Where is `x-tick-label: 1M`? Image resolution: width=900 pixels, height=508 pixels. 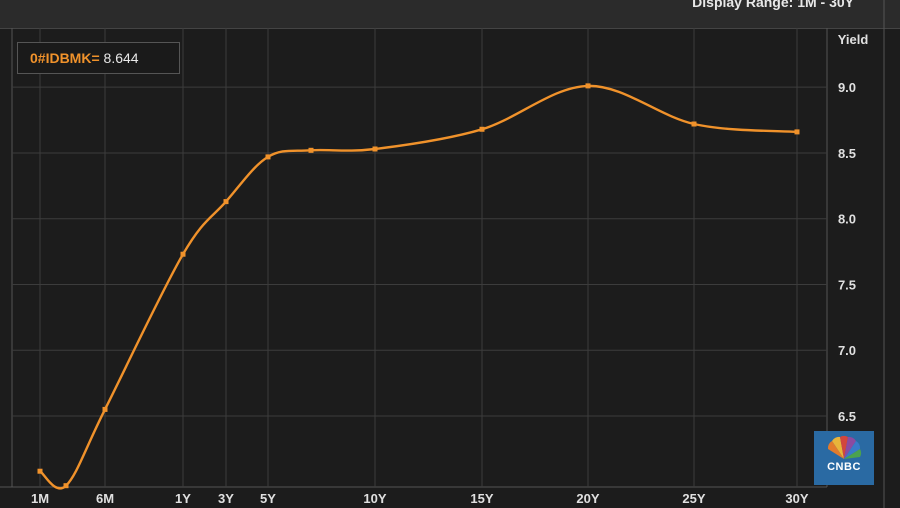
x-tick-label: 1M is located at coordinates (40, 498).